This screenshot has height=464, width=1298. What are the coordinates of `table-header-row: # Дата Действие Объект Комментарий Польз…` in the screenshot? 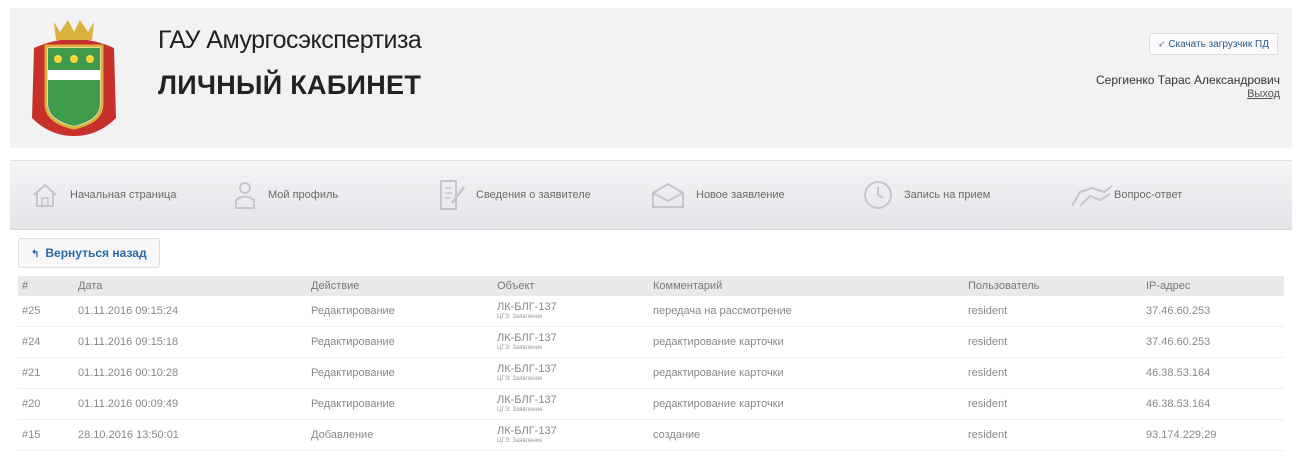 It's located at (651, 286).